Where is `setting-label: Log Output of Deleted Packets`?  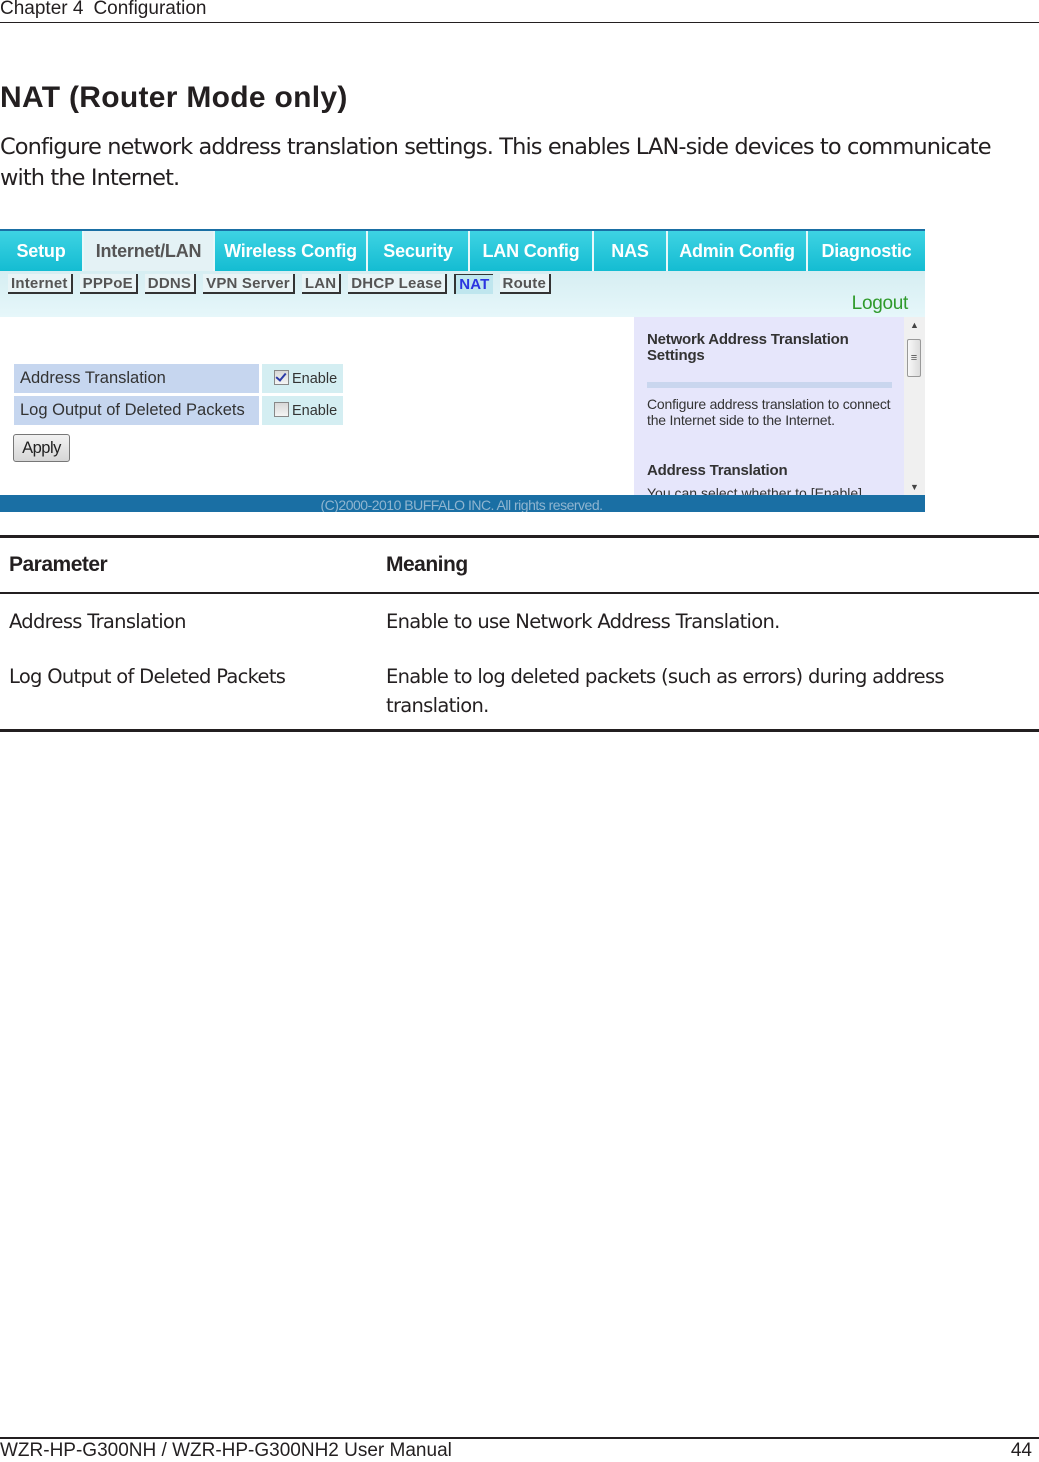 setting-label: Log Output of Deleted Packets is located at coordinates (136, 410).